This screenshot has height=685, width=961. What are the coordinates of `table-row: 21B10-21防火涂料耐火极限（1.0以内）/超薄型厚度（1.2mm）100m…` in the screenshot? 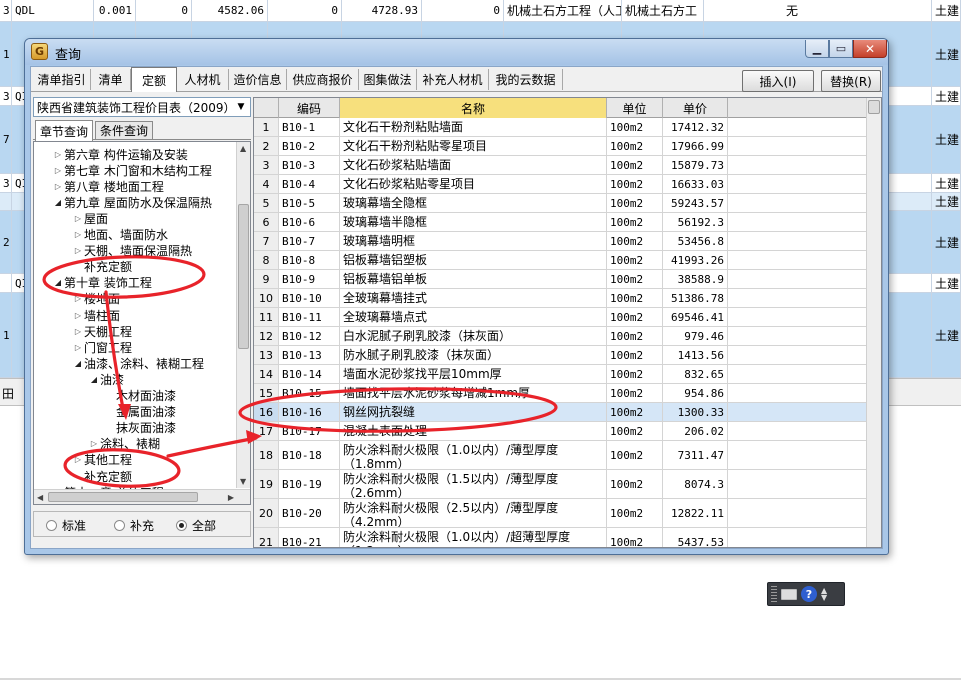 It's located at (560, 537).